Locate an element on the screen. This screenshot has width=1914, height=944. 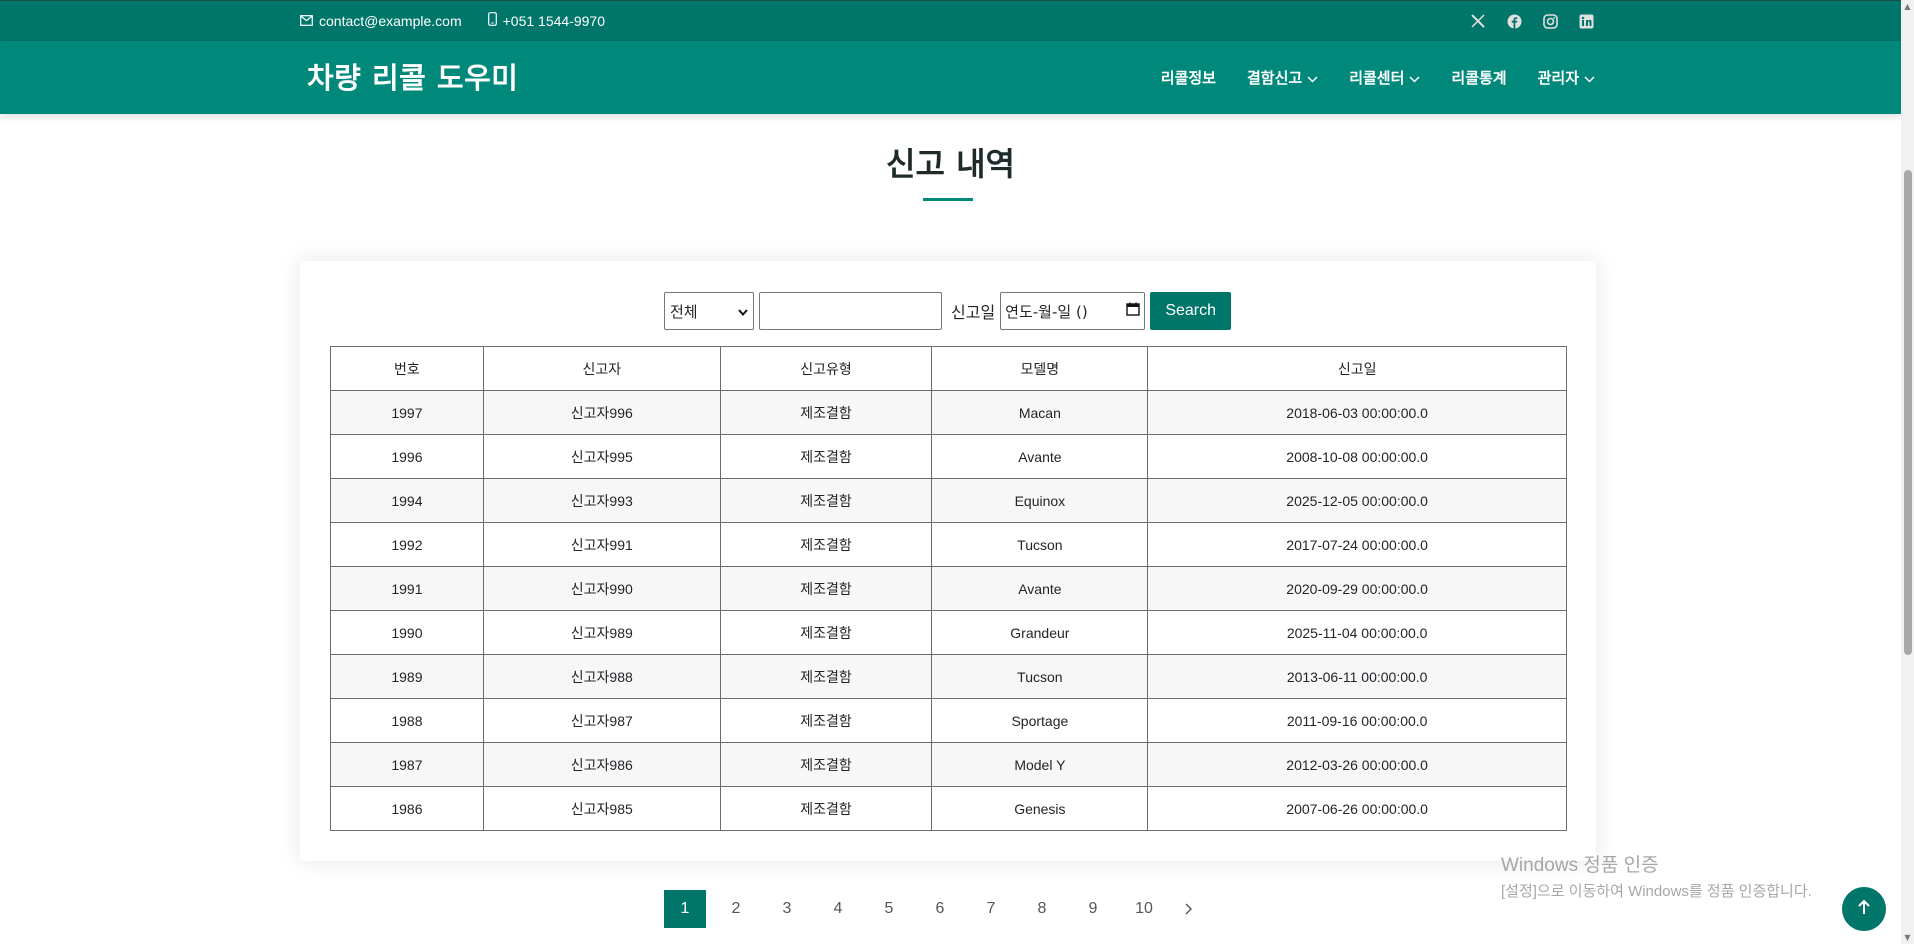
page-9-button: 9 is located at coordinates (1093, 909).